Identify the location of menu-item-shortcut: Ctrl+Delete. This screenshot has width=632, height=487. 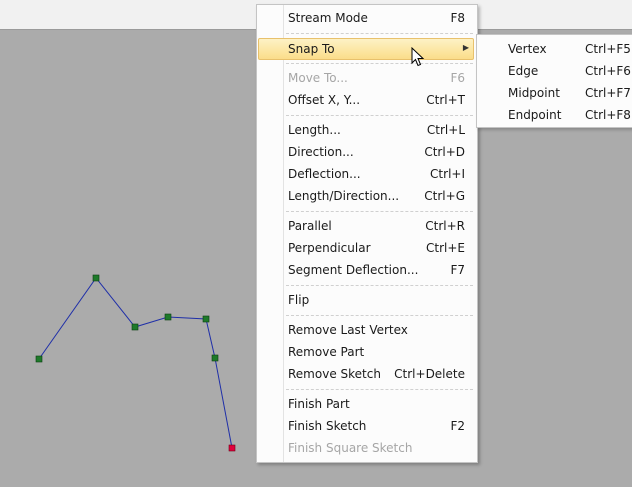
(429, 374).